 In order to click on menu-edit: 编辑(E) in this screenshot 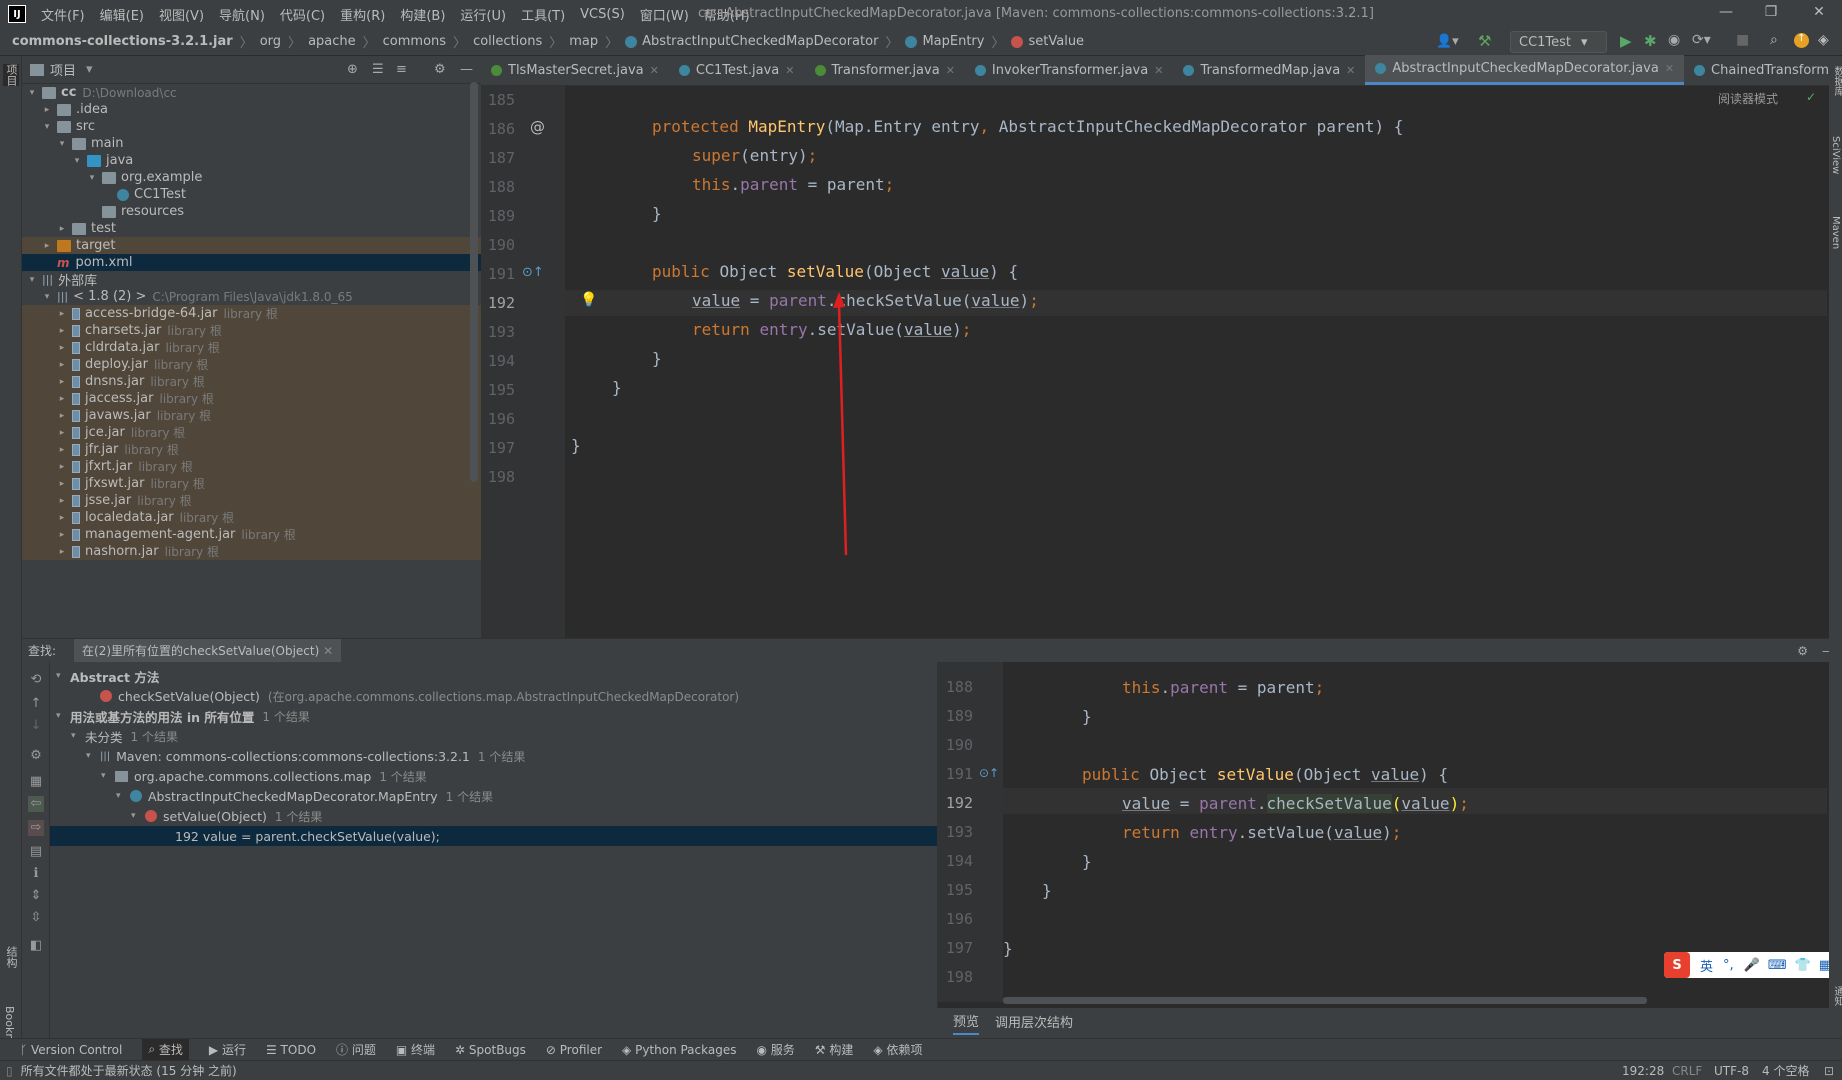, I will do `click(122, 14)`.